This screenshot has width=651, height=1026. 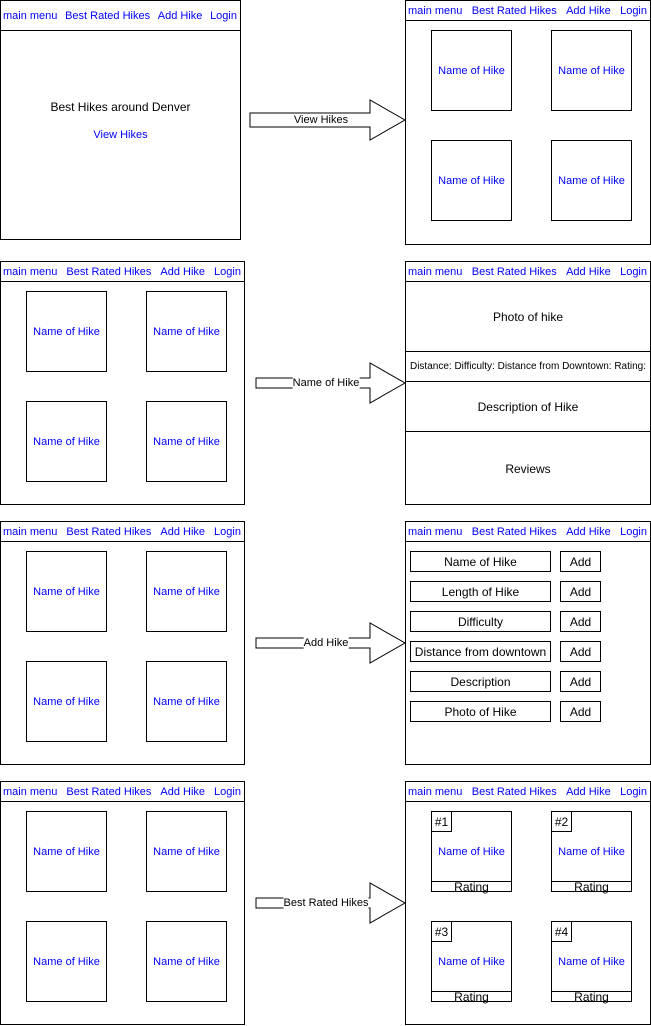 I want to click on rank-badge: #3, so click(x=441, y=931).